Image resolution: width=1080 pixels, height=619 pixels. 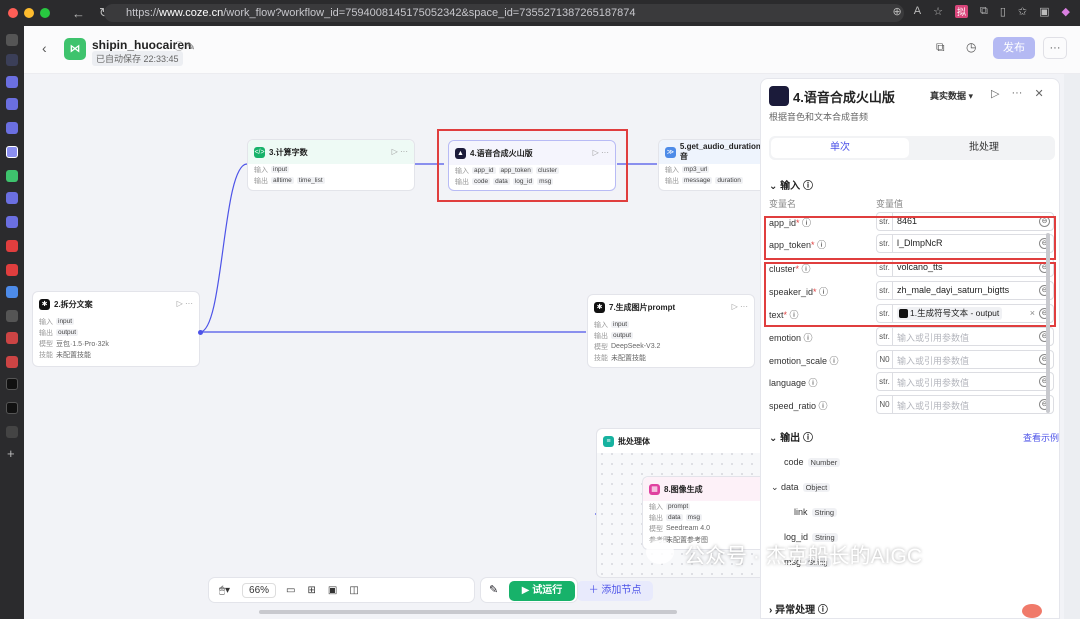 What do you see at coordinates (1048, 323) in the screenshot?
I see `panel-scrollbar` at bounding box center [1048, 323].